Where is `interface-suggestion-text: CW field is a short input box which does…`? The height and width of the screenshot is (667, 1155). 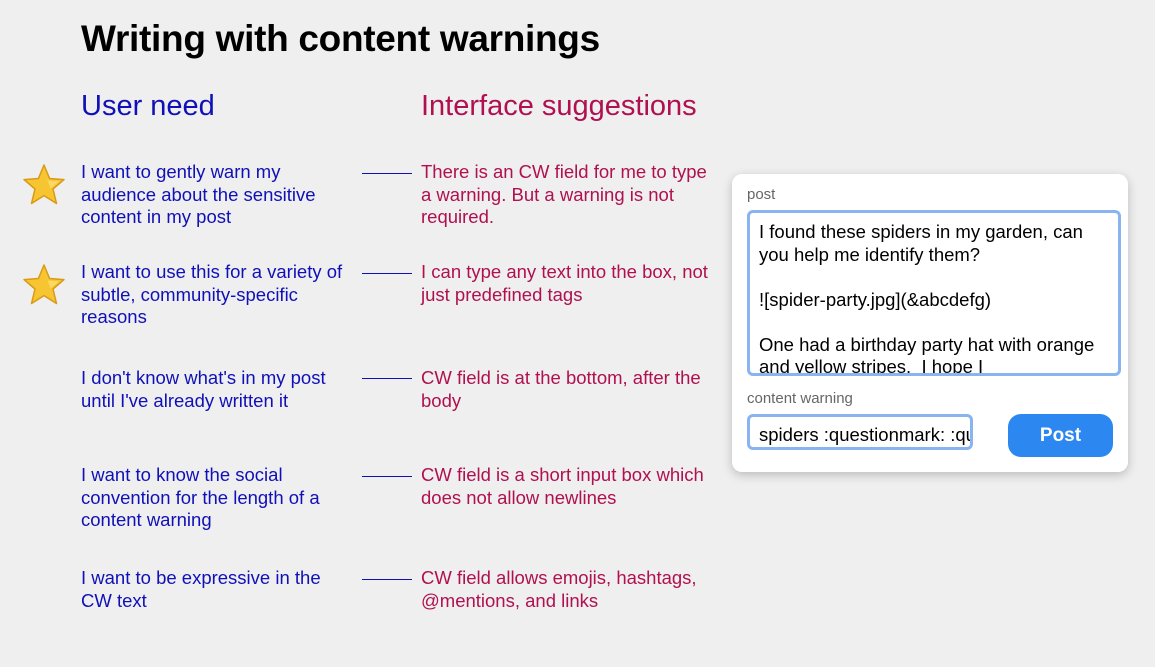
interface-suggestion-text: CW field is a short input box which does… is located at coordinates (562, 486).